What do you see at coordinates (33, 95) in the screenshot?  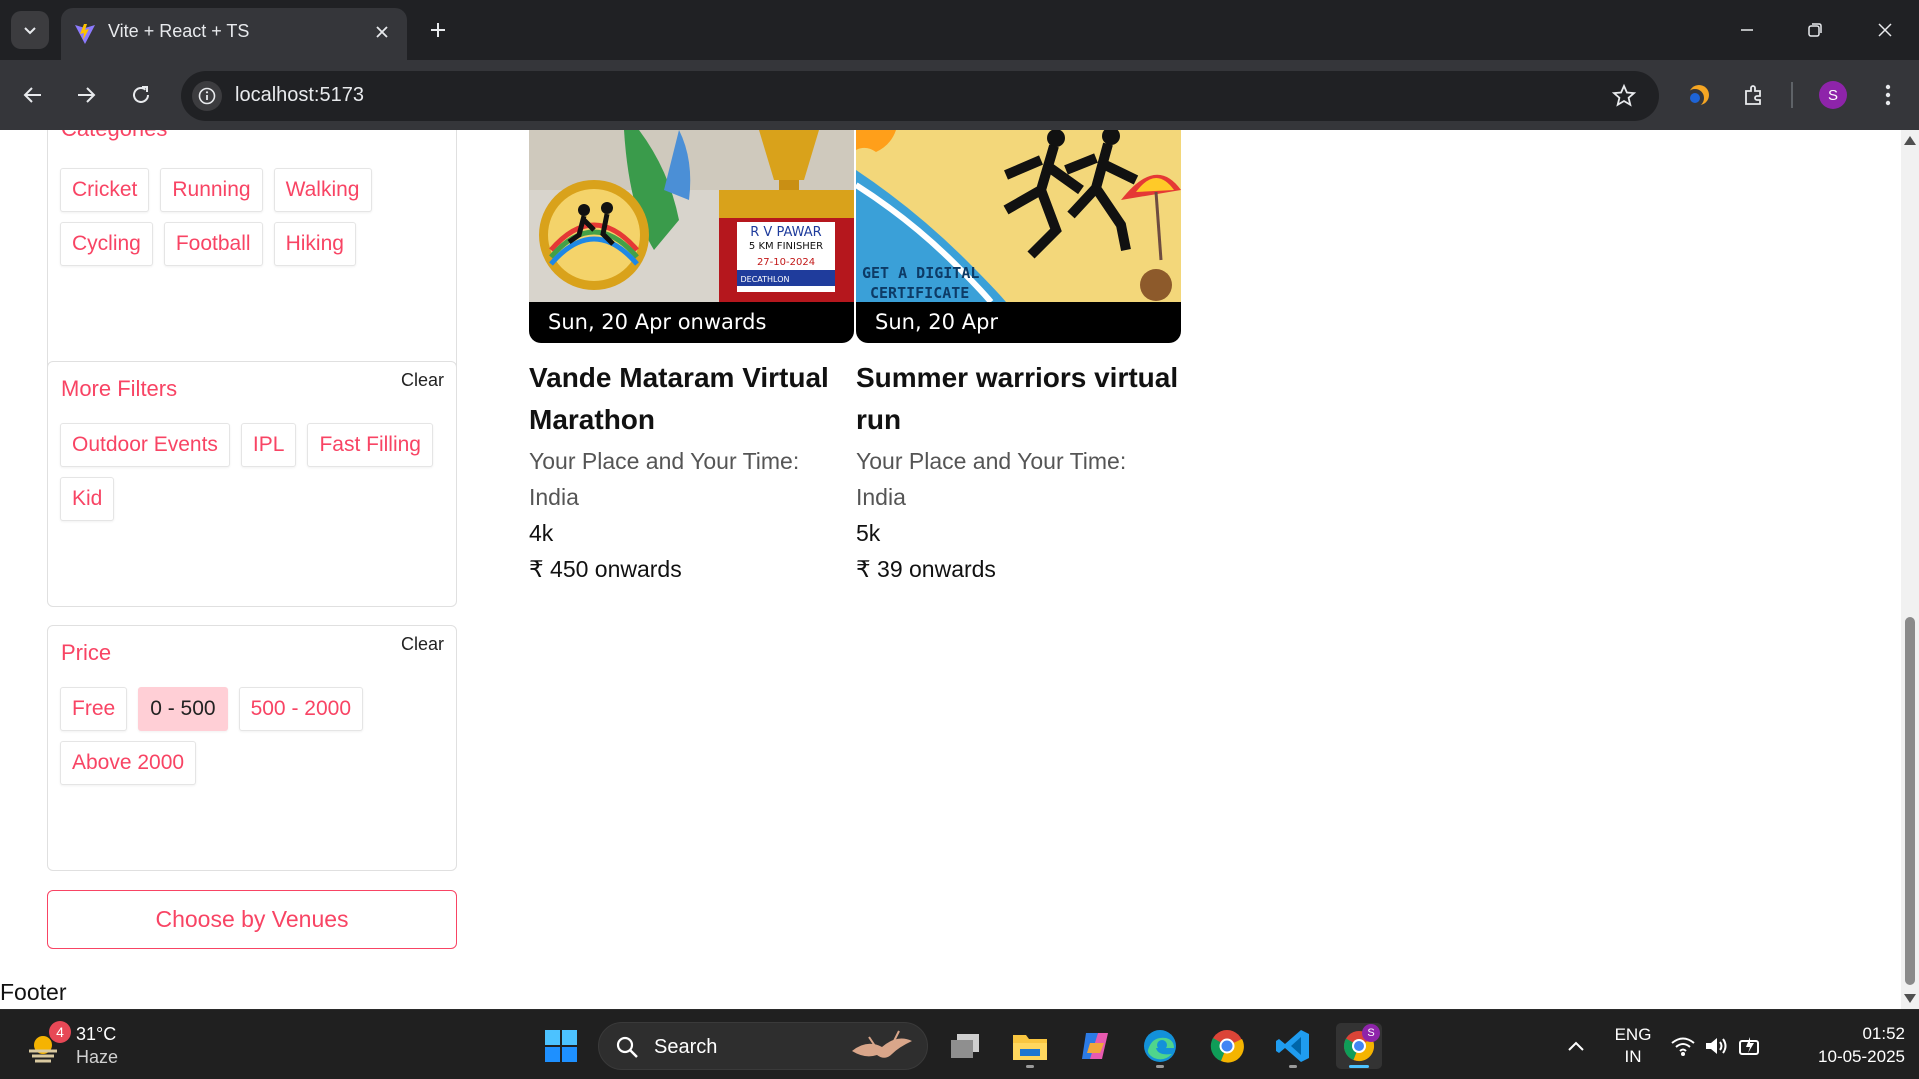 I see `back-button` at bounding box center [33, 95].